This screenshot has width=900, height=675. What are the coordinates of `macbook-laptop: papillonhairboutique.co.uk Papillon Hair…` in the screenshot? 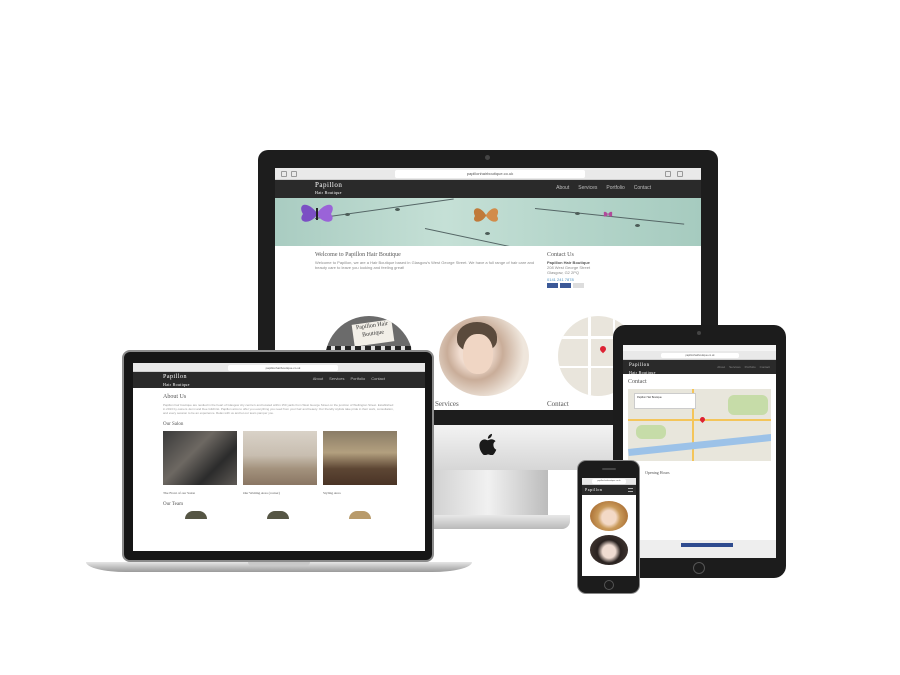 It's located at (278, 456).